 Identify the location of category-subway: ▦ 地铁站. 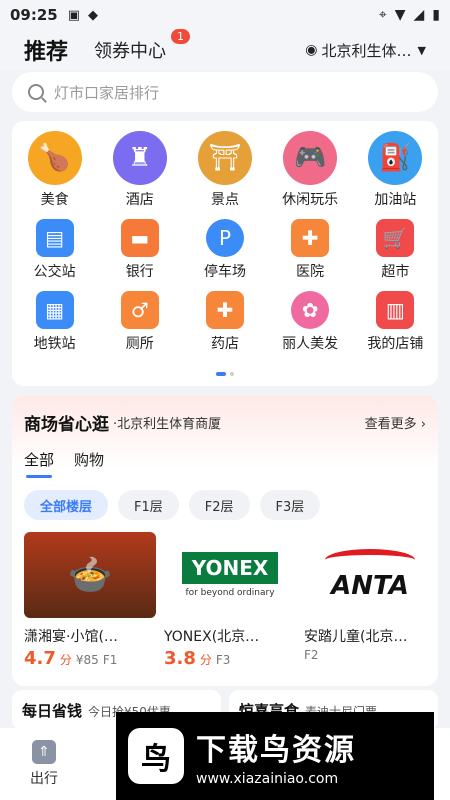
(55, 319).